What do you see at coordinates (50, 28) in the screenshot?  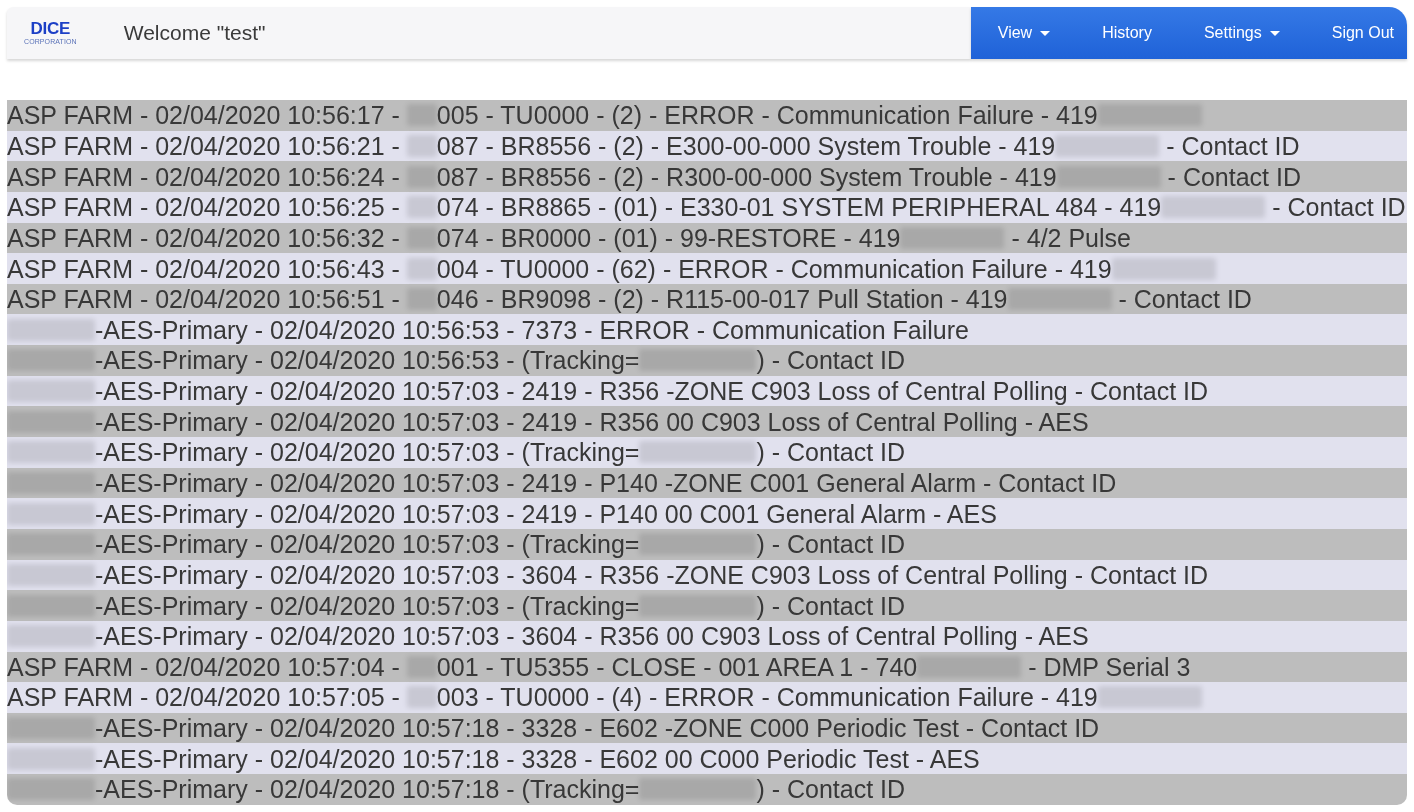 I see `logo-wordmark: DICE` at bounding box center [50, 28].